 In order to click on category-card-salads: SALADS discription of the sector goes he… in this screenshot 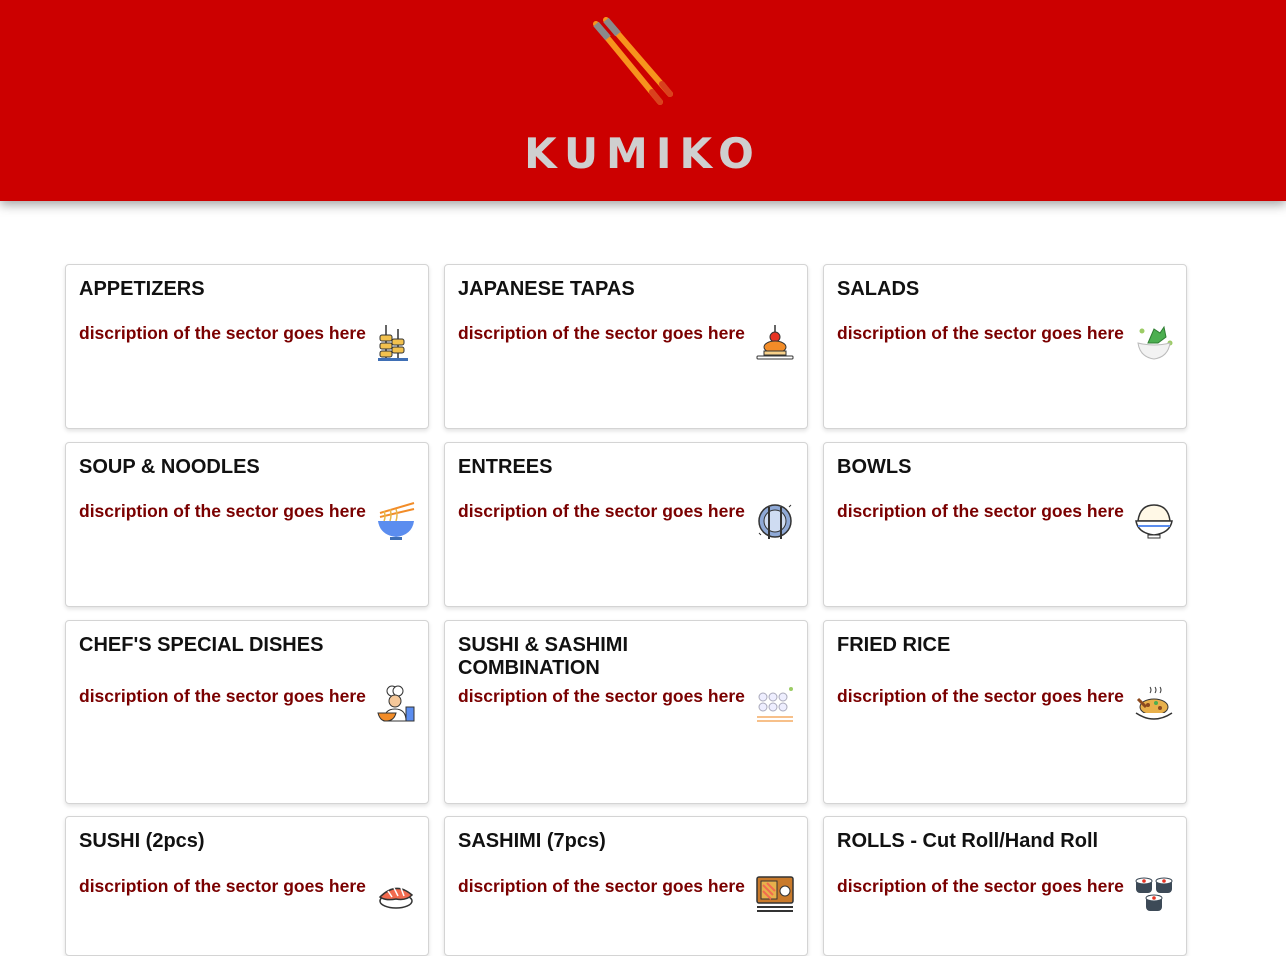, I will do `click(1005, 346)`.